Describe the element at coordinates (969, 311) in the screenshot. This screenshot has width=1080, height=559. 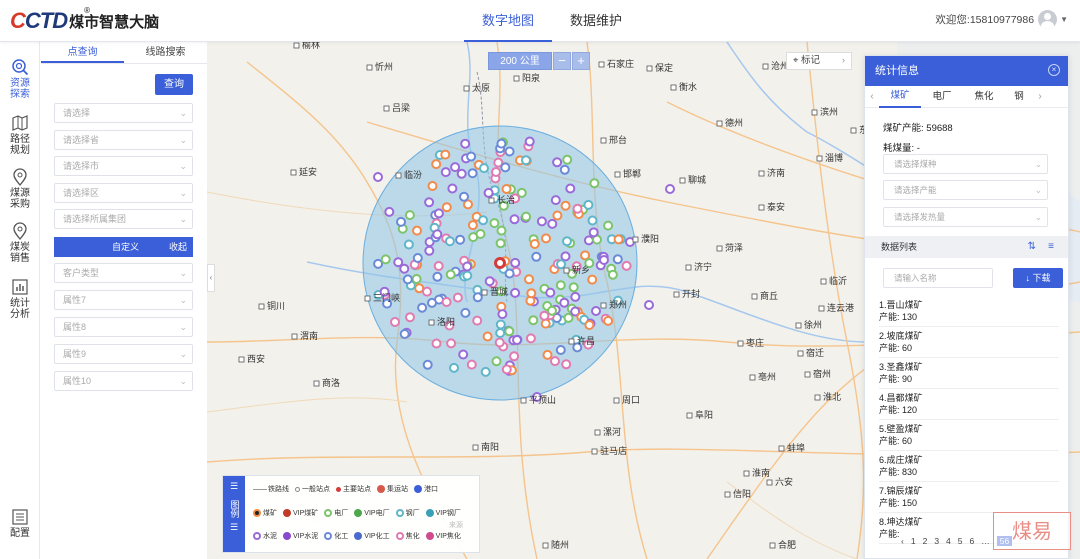
I see `list-item: 1.晋山煤矿 产能: 130` at that location.